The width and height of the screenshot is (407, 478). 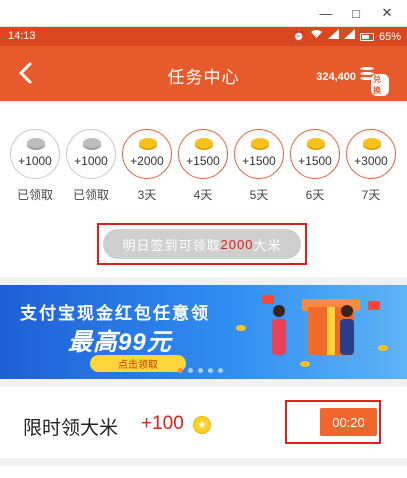 I want to click on points-balance: 324,400 兑换, so click(x=352, y=81).